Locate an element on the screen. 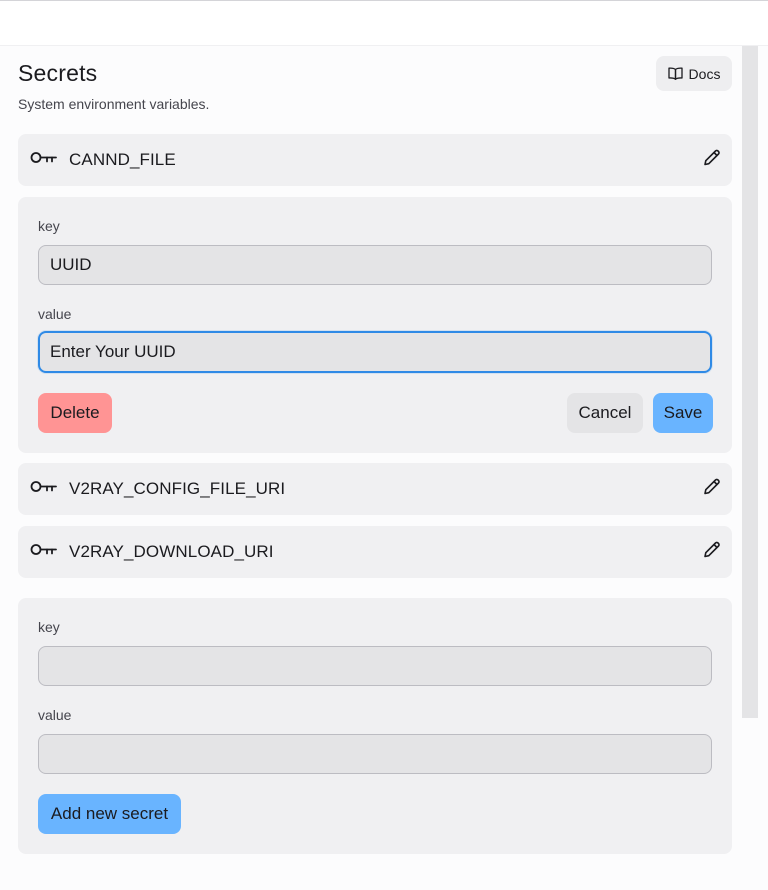  secret-name: V2RAY_DOWNLOAD_URI is located at coordinates (171, 551).